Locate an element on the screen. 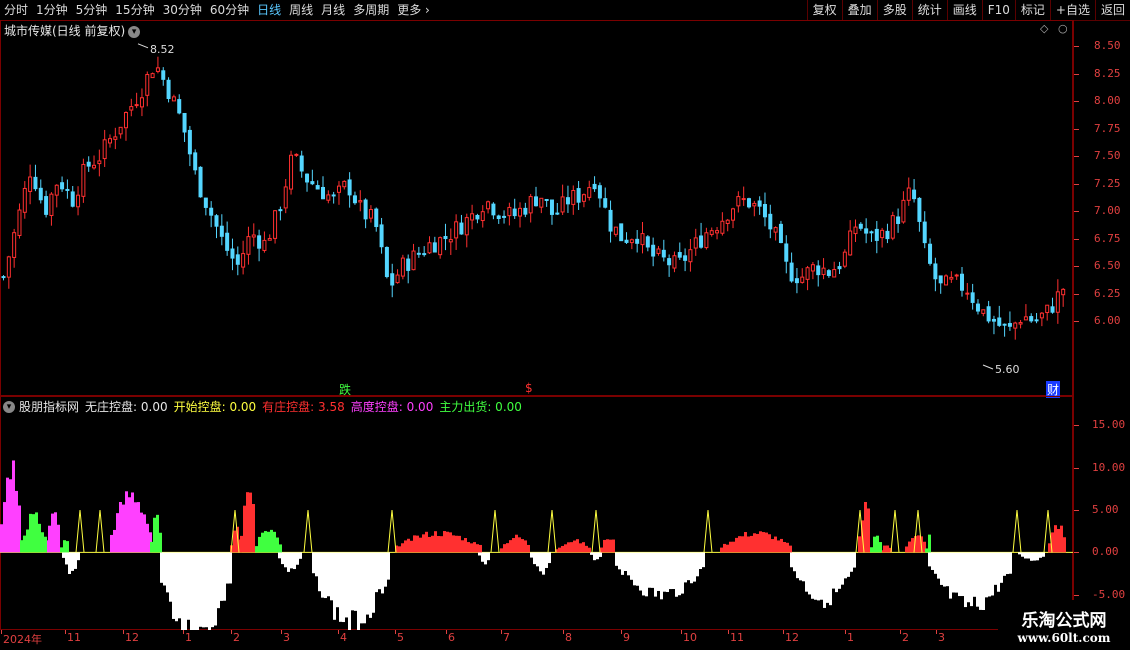 The height and width of the screenshot is (650, 1130). action-7: +自选 is located at coordinates (1072, 10).